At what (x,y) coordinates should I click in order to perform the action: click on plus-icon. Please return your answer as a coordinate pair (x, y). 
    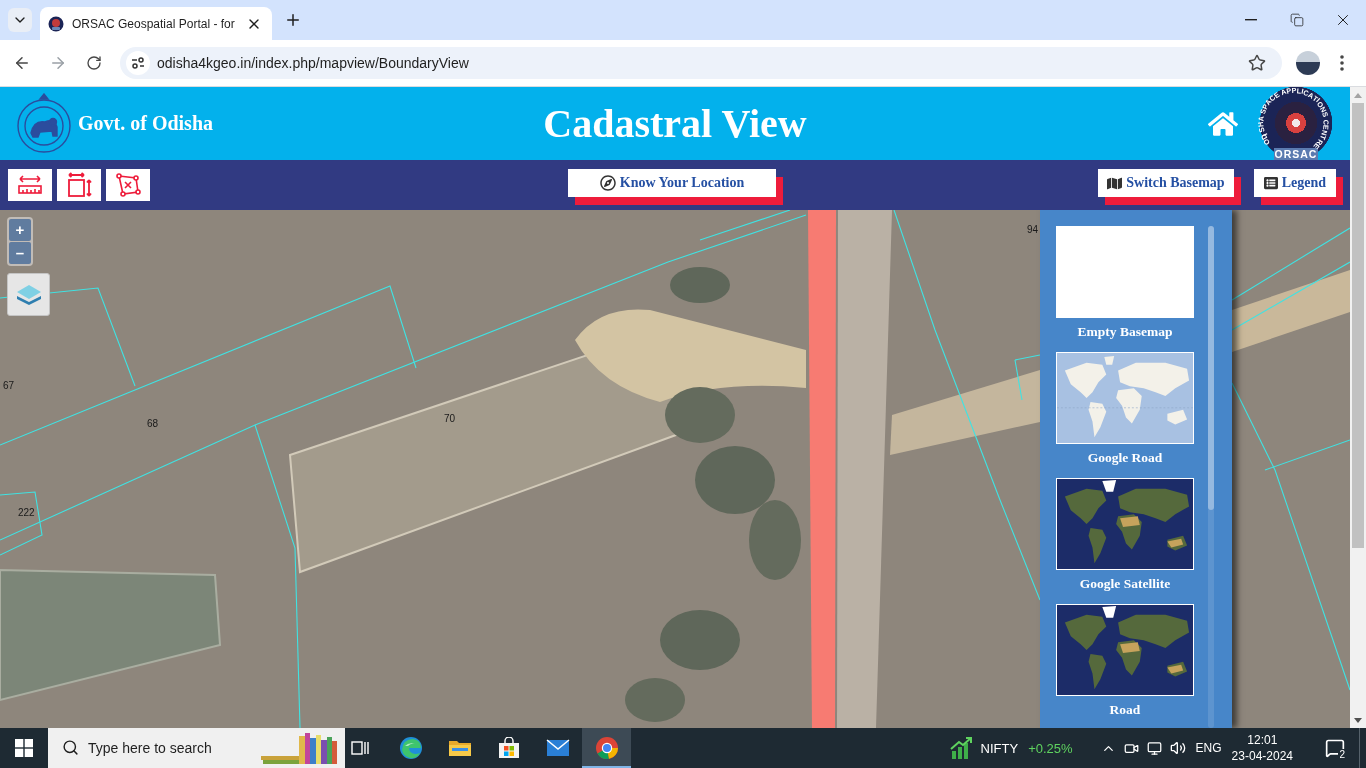
    Looking at the image, I should click on (293, 20).